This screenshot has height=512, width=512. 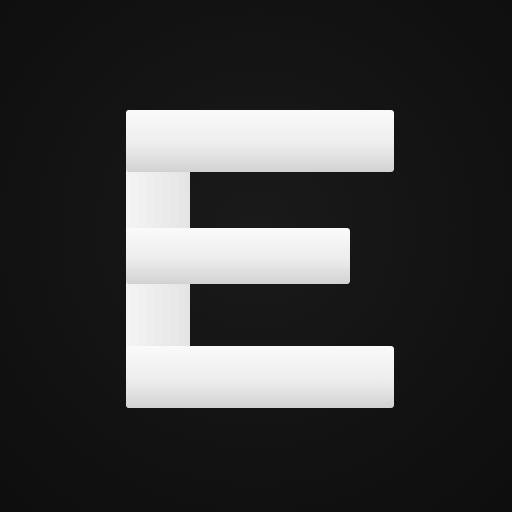 What do you see at coordinates (260, 377) in the screenshot?
I see `letter-e-bottom-bar` at bounding box center [260, 377].